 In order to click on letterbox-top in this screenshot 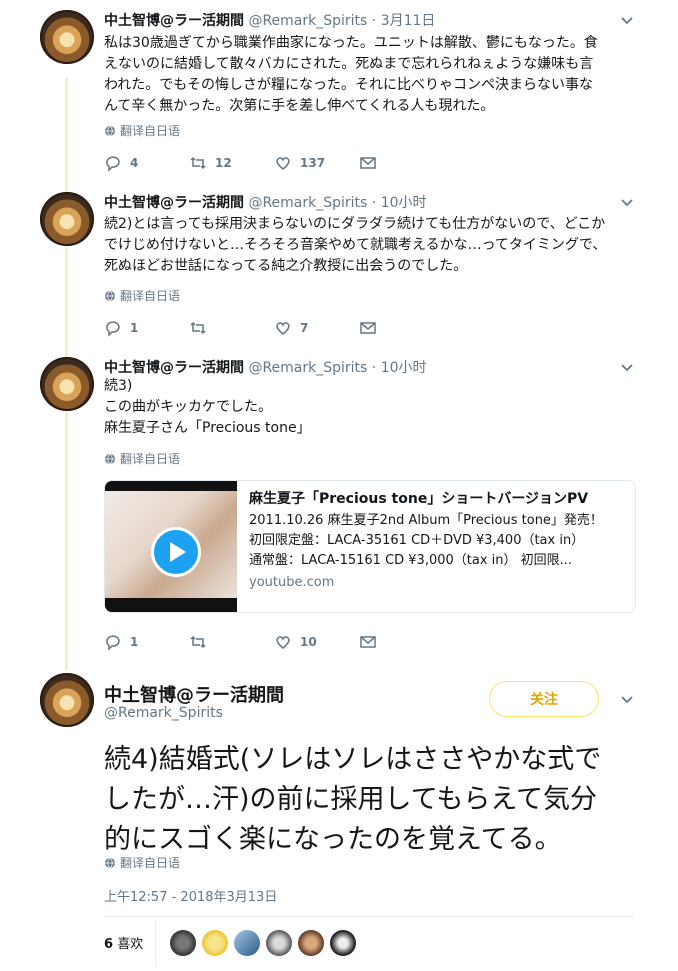, I will do `click(171, 486)`.